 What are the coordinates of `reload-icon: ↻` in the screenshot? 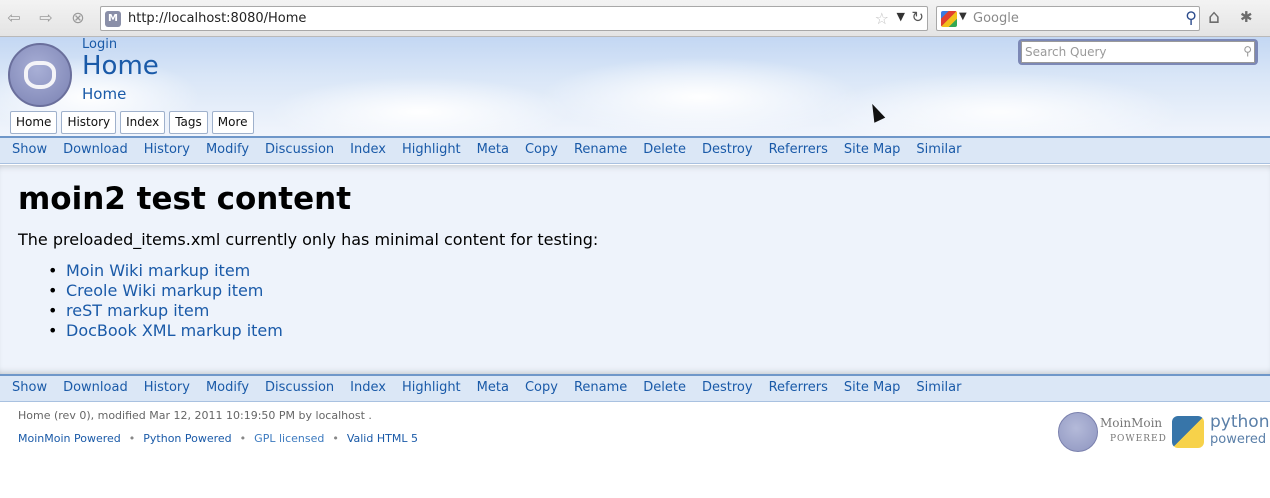 It's located at (917, 17).